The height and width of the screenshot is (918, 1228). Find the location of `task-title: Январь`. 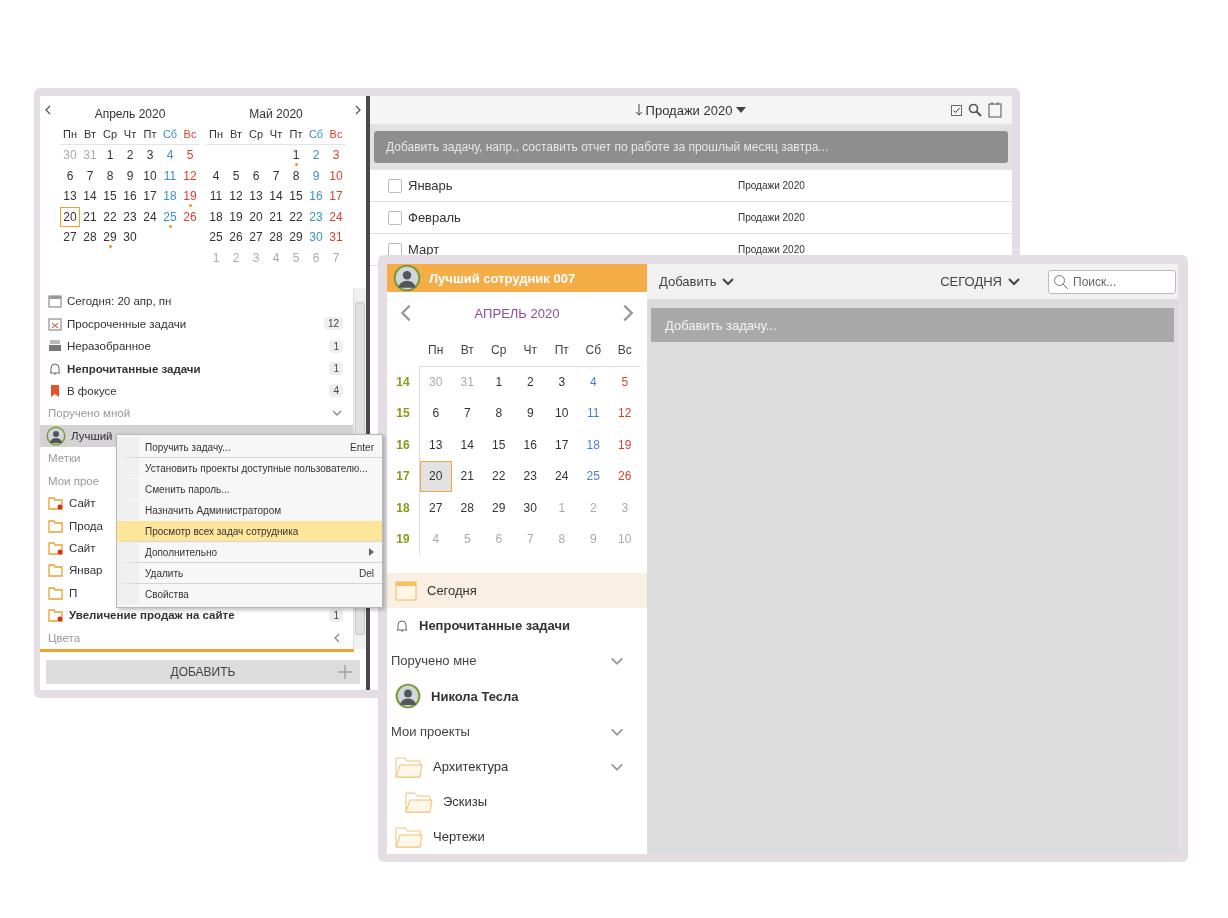

task-title: Январь is located at coordinates (431, 185).